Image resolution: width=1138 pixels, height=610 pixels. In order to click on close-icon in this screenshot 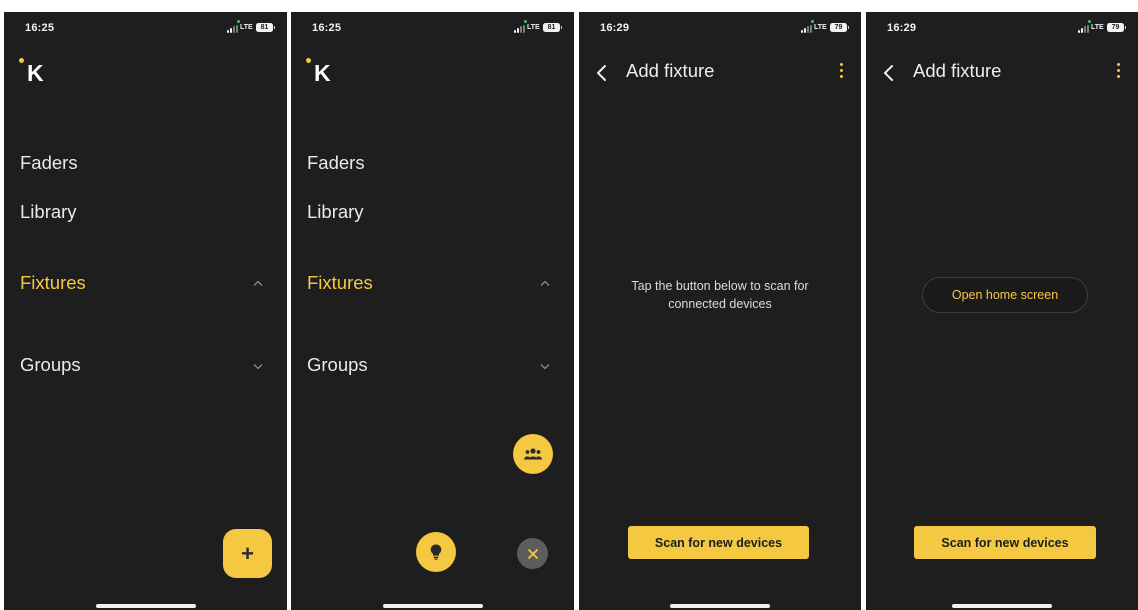, I will do `click(532, 553)`.